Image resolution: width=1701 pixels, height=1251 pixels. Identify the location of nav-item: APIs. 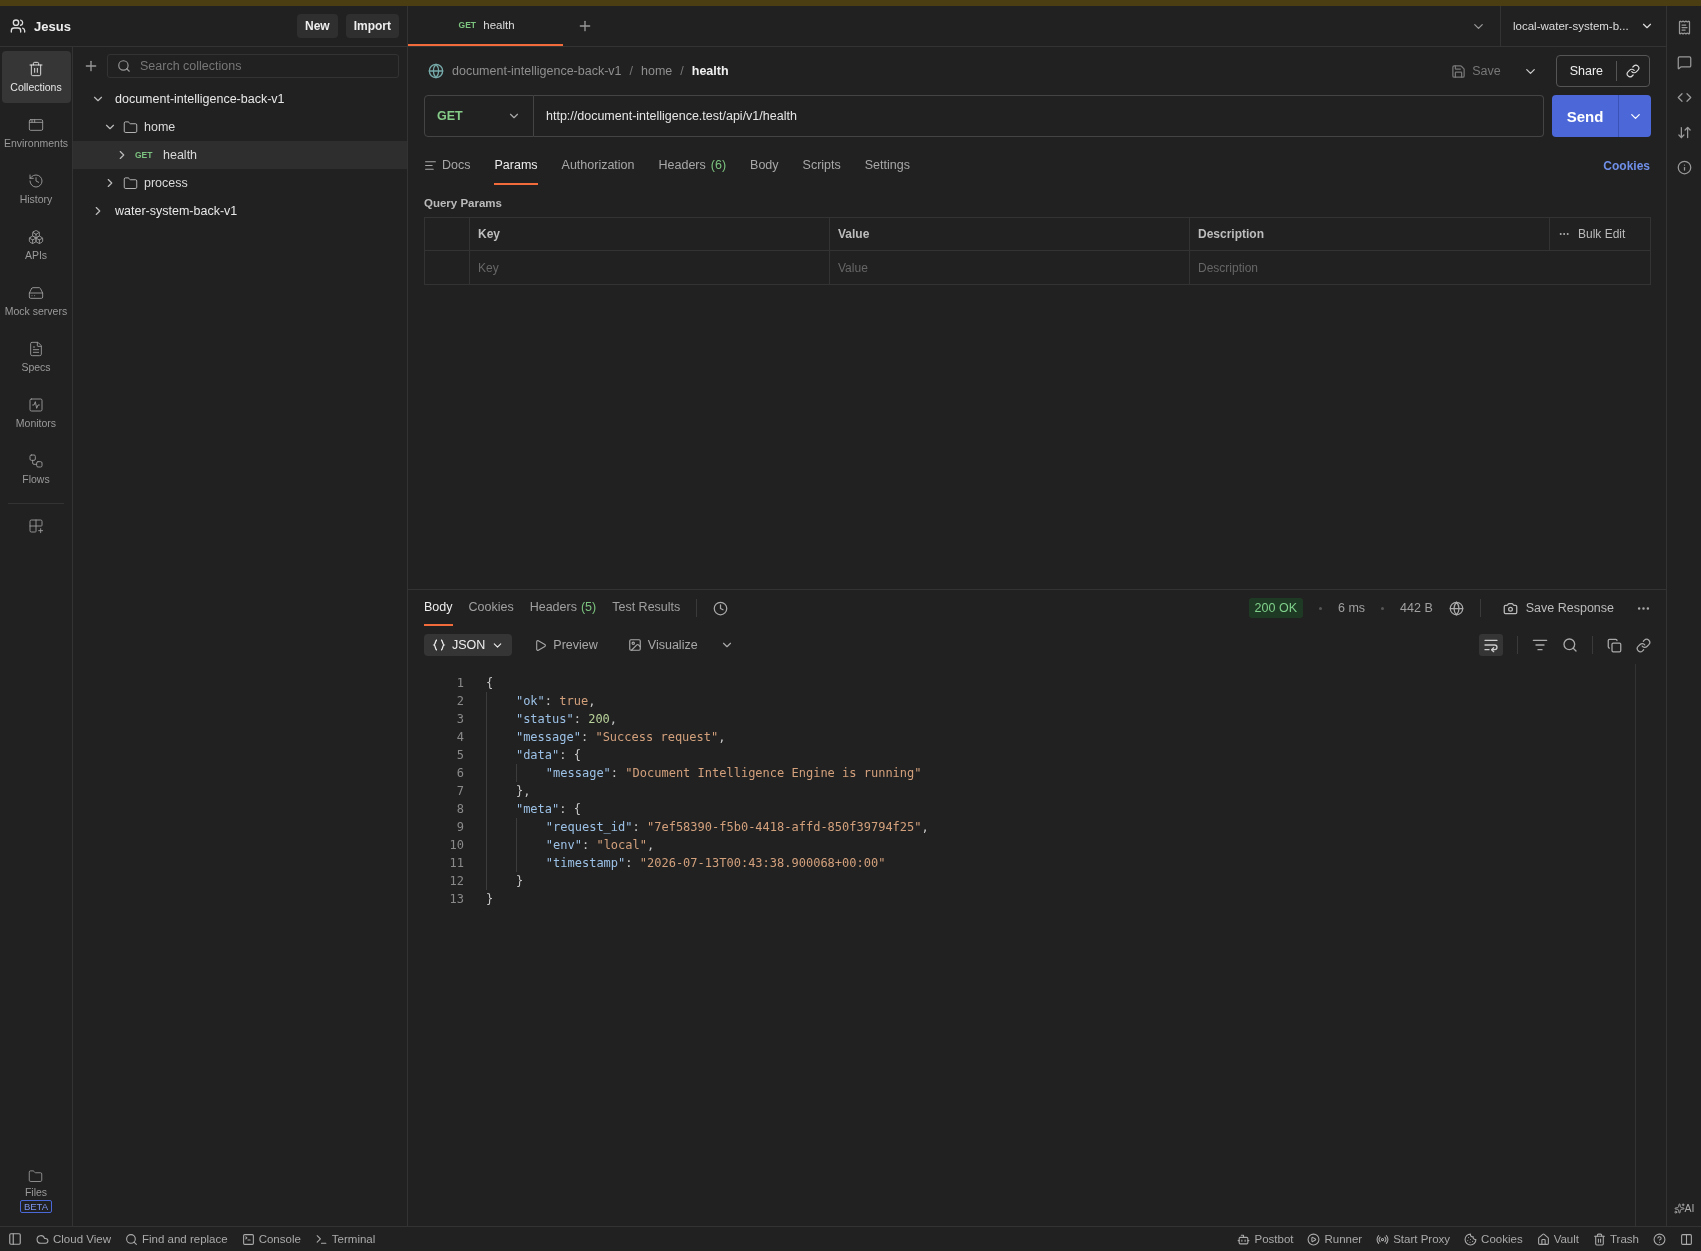
(36, 245).